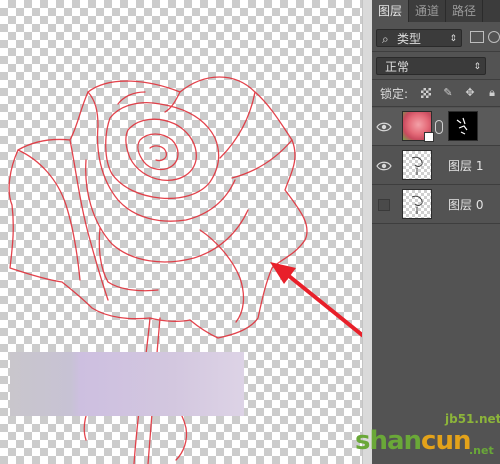 This screenshot has width=500, height=464. I want to click on blend-row: 正常 ⇕, so click(436, 66).